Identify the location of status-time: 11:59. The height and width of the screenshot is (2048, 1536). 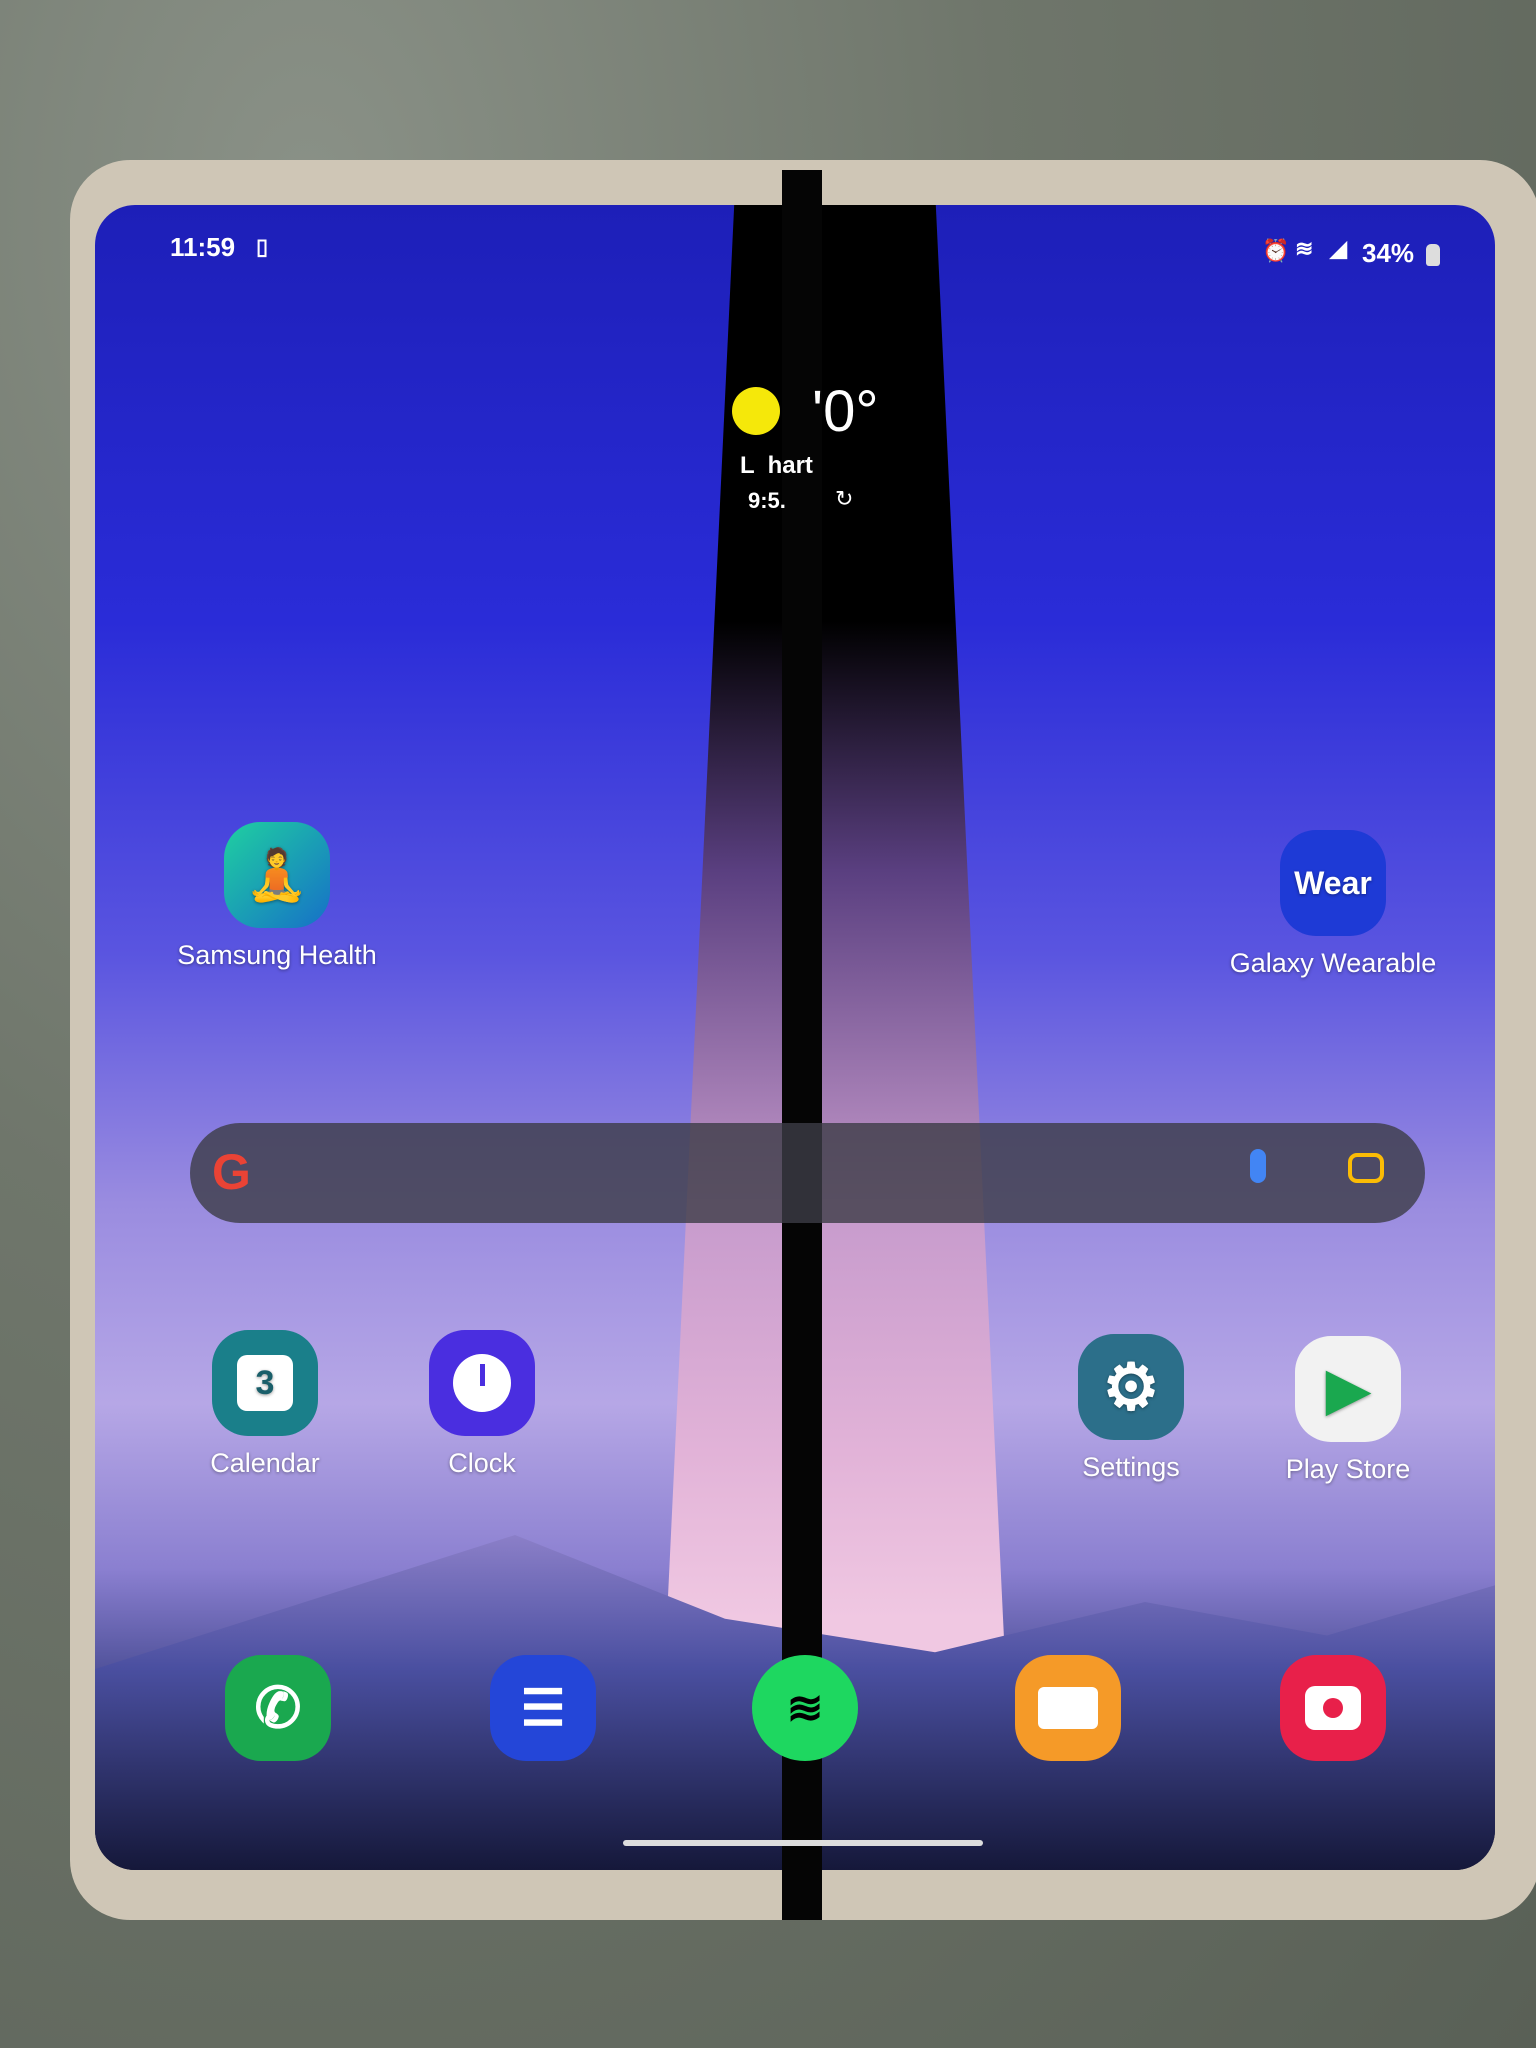
(203, 247).